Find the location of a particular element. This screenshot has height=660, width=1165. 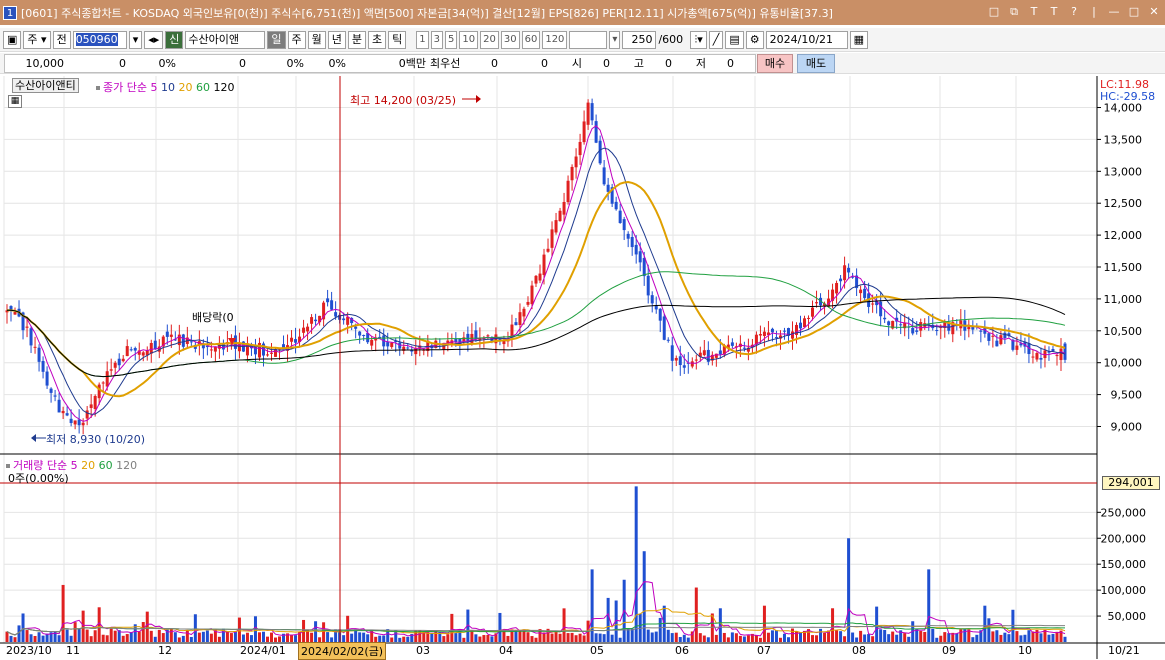

volume-current-value: 294,001 is located at coordinates (1131, 483).